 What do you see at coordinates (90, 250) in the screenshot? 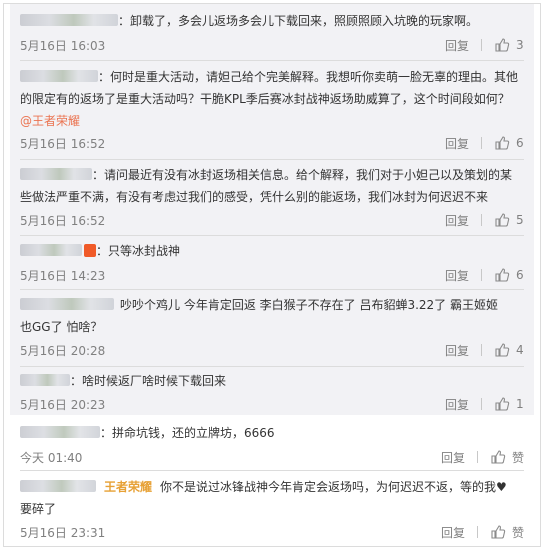
I see `vip-badge-icon` at bounding box center [90, 250].